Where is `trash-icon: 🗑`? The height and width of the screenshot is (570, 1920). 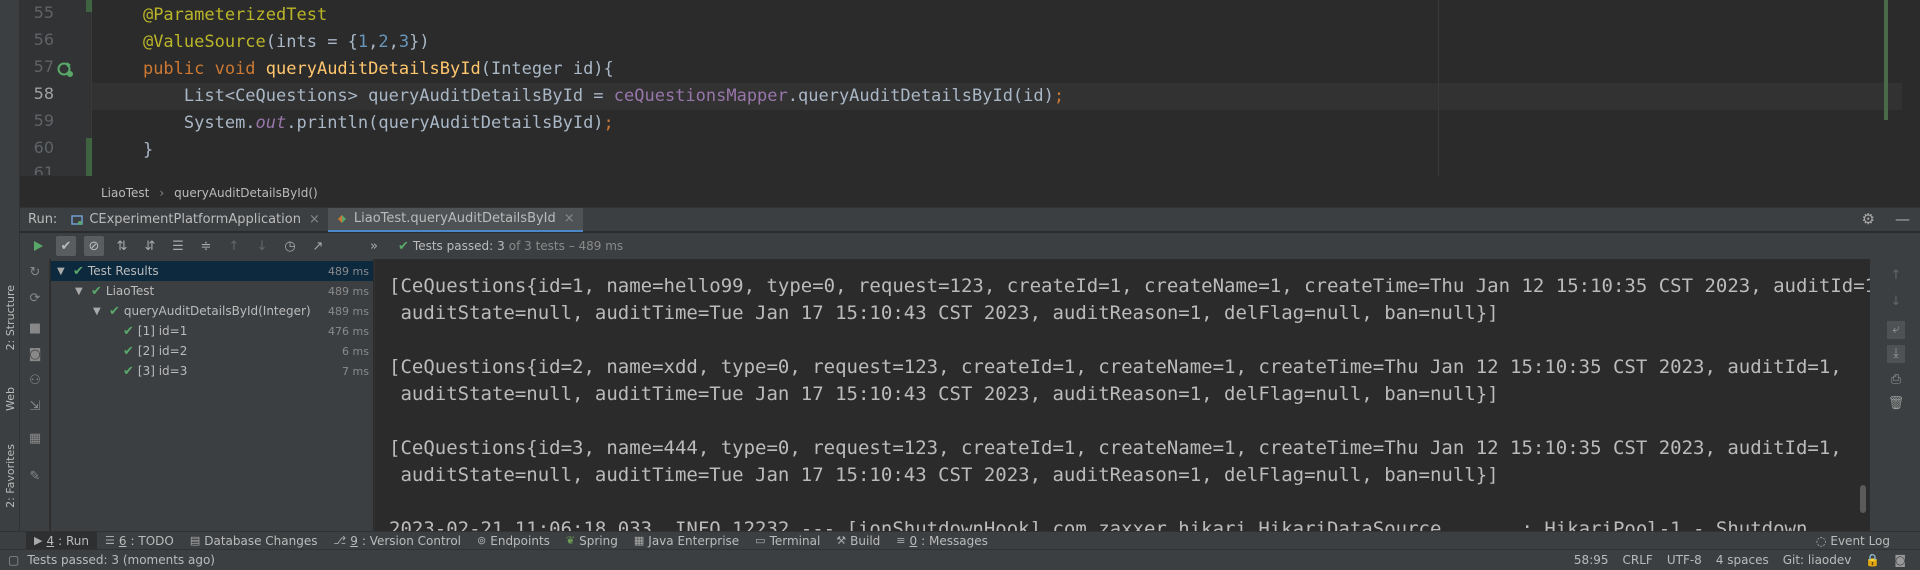 trash-icon: 🗑 is located at coordinates (1896, 404).